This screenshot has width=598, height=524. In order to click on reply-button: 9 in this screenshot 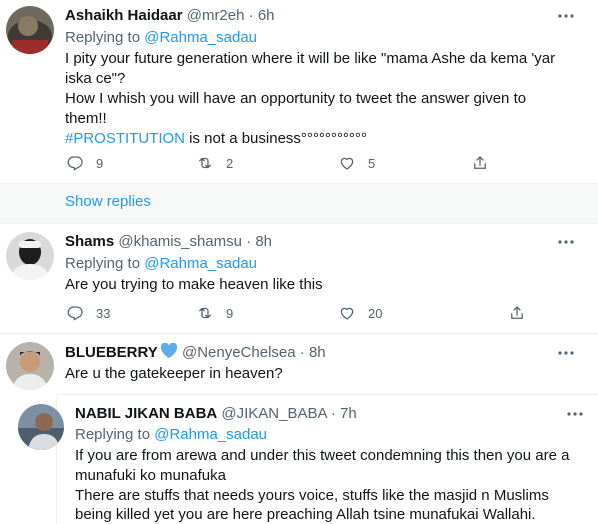, I will do `click(84, 163)`.